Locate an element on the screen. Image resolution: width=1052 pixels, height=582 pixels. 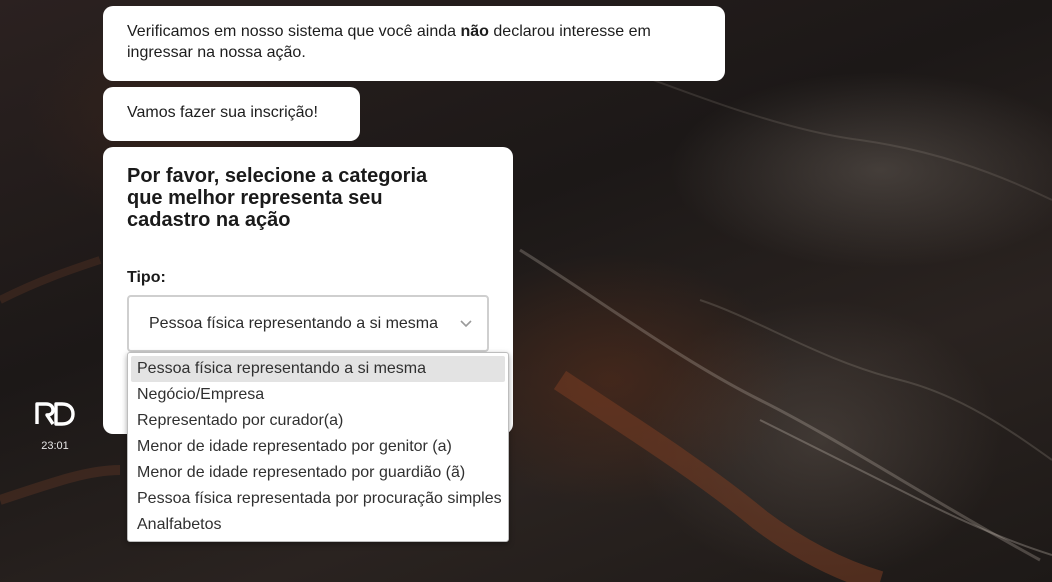
type-select: Pessoa física representando a si mesma is located at coordinates (308, 323).